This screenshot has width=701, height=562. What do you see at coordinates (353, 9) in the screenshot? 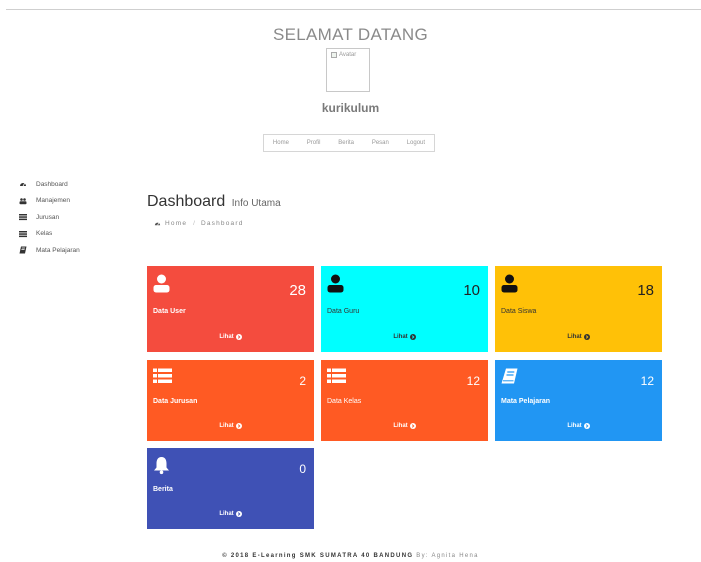
I see `top-divider` at bounding box center [353, 9].